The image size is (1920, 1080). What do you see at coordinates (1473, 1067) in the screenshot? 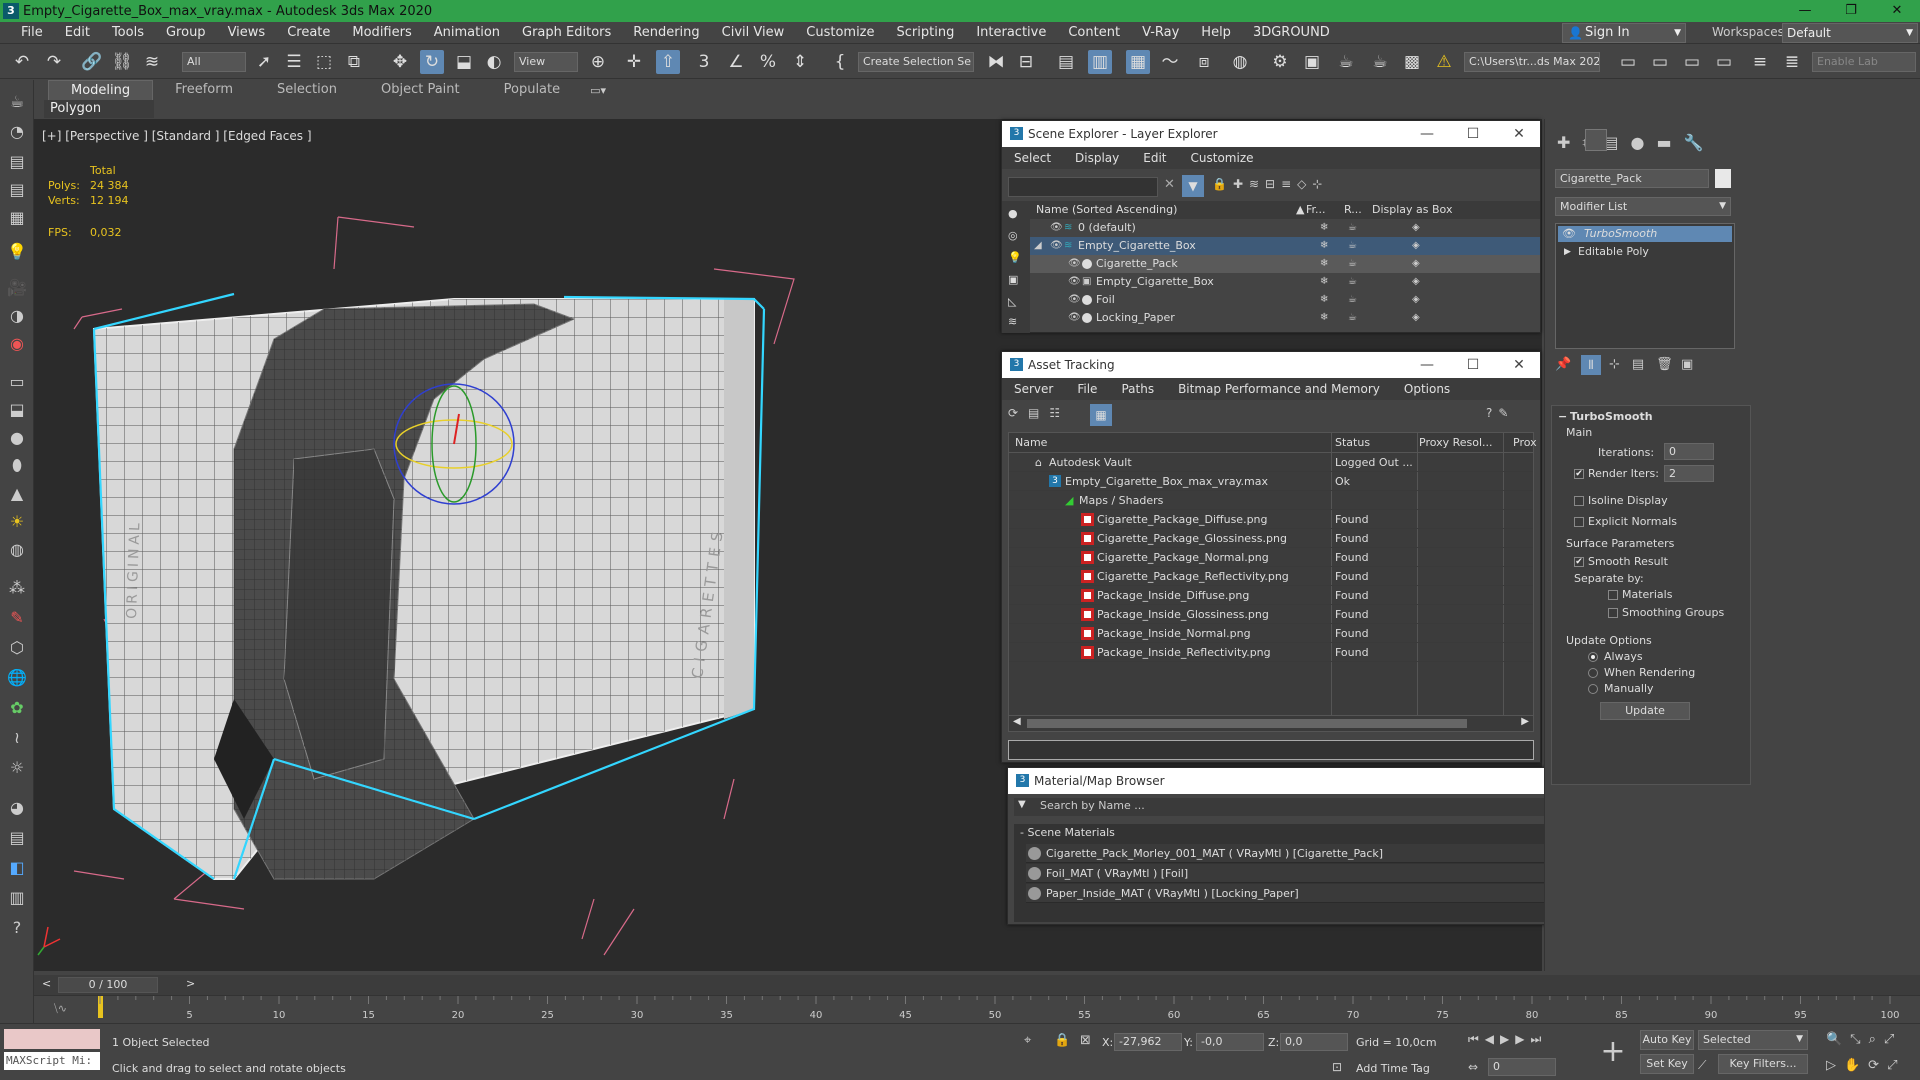
I see `key-mode-icon: ⇔` at bounding box center [1473, 1067].